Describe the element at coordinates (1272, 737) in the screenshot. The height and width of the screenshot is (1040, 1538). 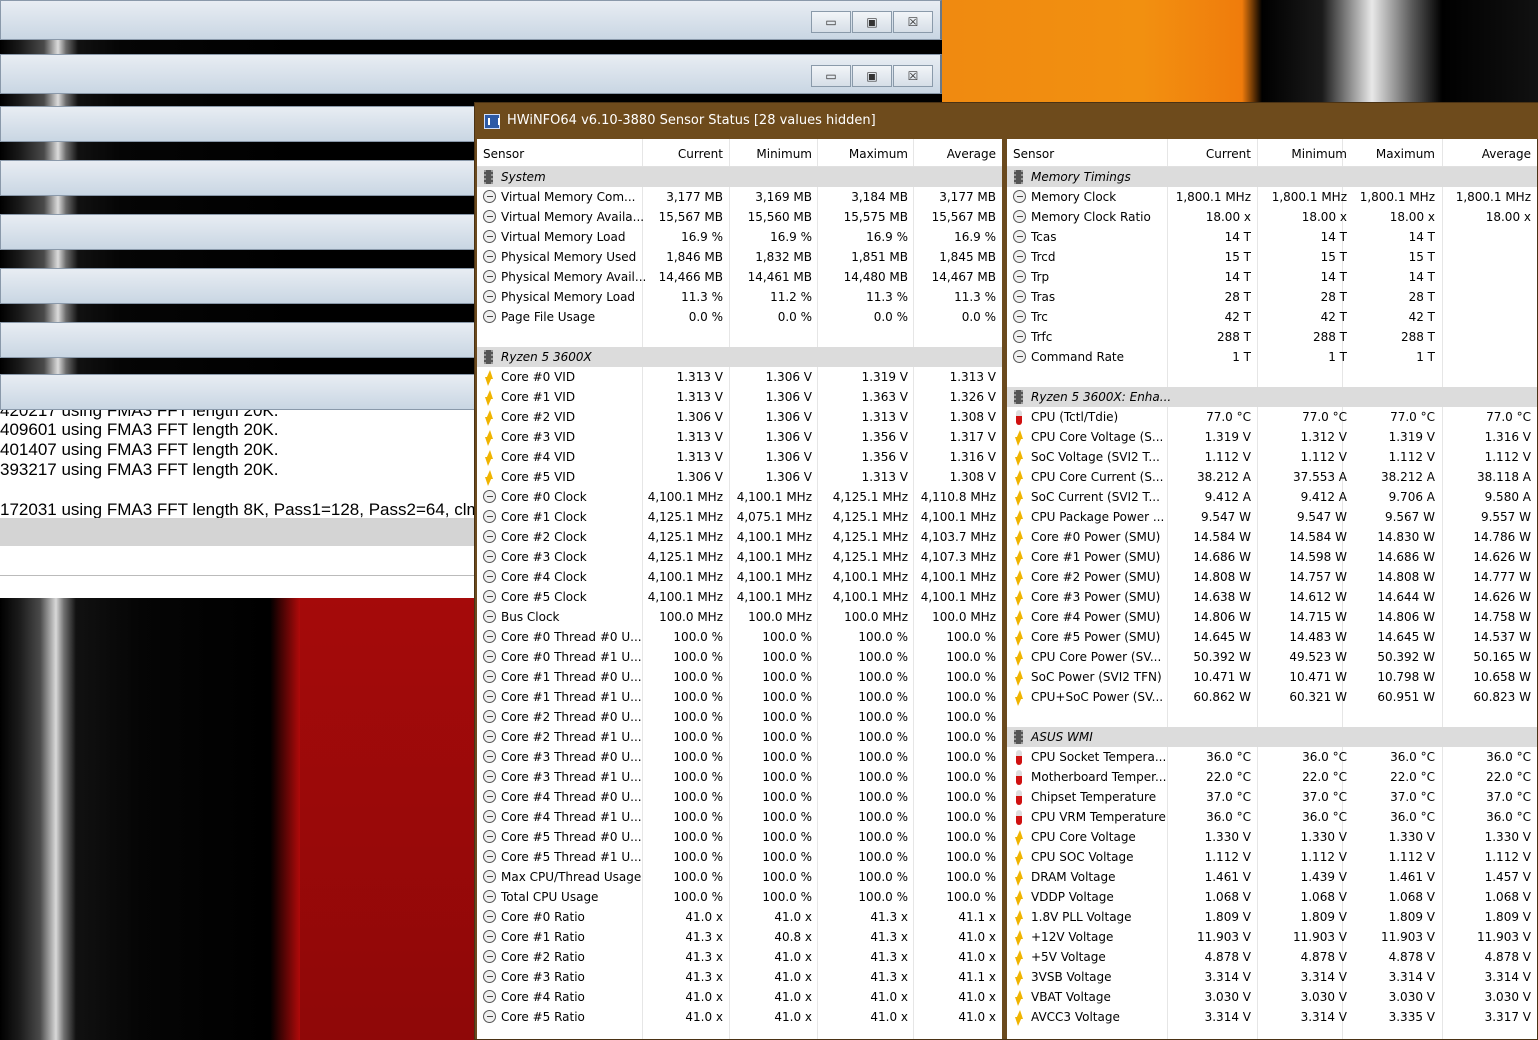
I see `sensor-group-header: ASUS WMI` at that location.